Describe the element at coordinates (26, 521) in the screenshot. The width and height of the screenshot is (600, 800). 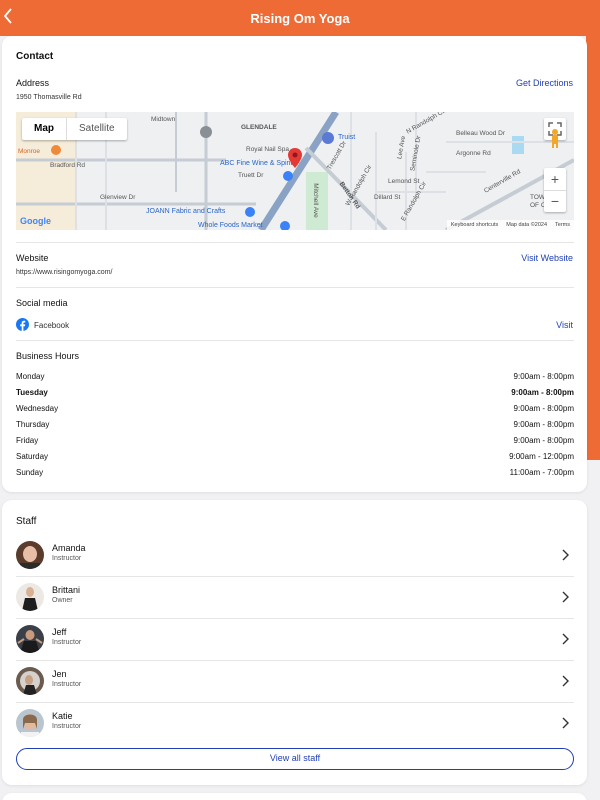
I see `staff-heading: Staff` at that location.